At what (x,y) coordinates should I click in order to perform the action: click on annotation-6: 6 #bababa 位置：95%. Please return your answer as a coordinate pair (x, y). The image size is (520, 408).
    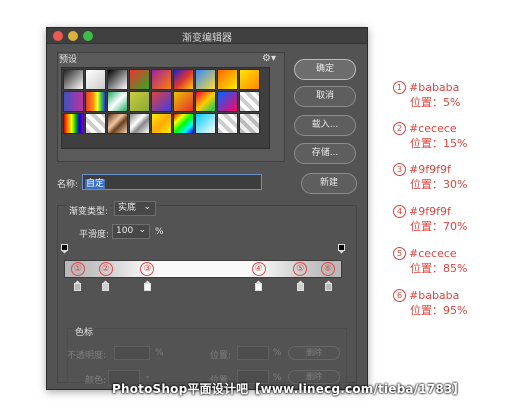
    Looking at the image, I should click on (430, 303).